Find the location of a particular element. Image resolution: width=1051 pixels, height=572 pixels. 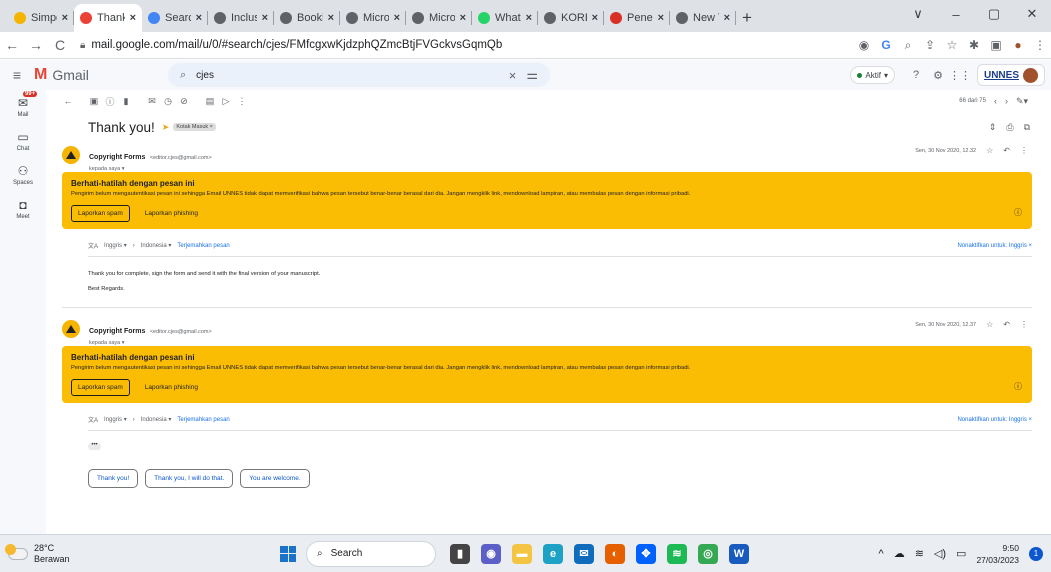

mail-app-icon: ✉ is located at coordinates (584, 553).